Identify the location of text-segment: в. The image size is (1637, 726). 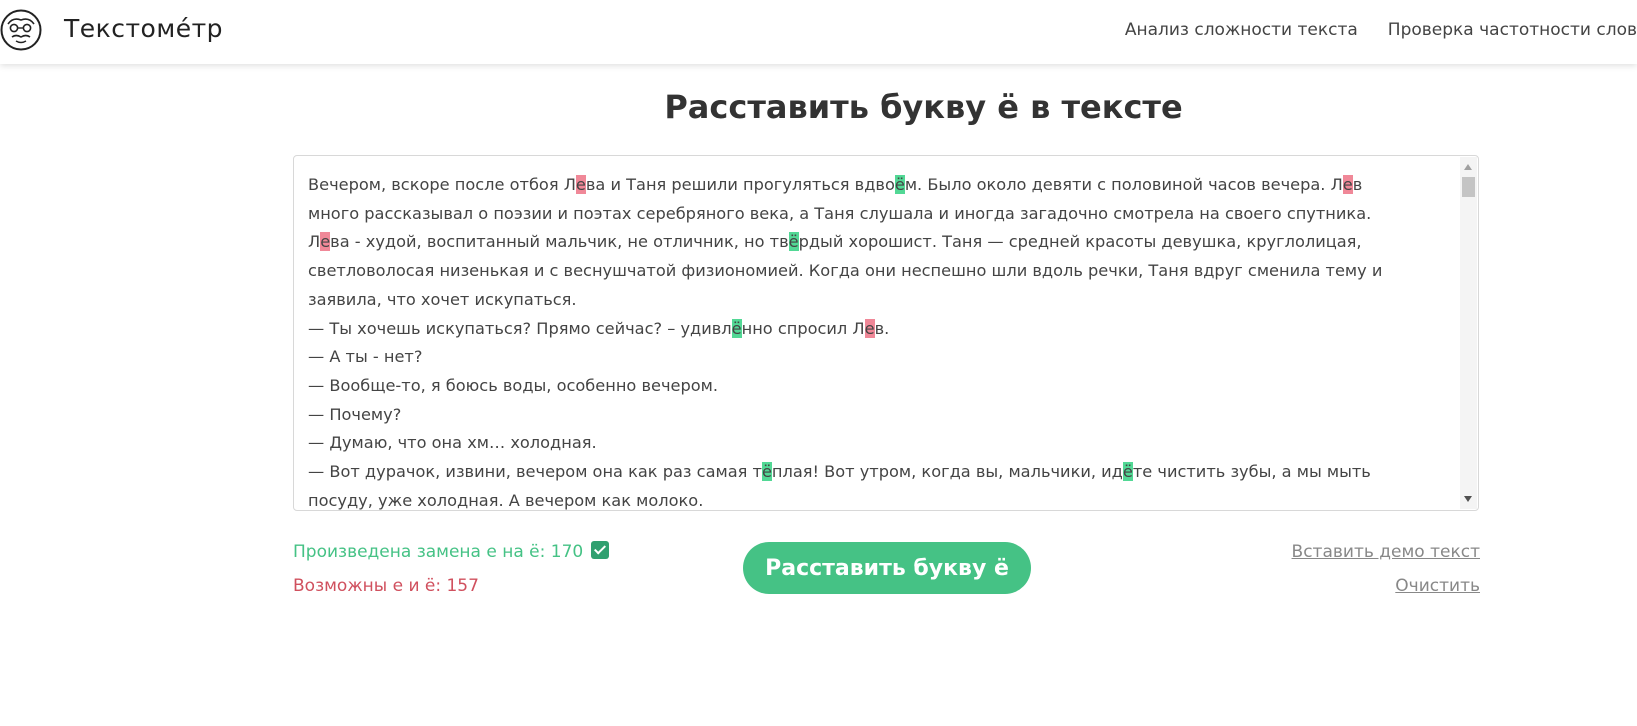
(1357, 184).